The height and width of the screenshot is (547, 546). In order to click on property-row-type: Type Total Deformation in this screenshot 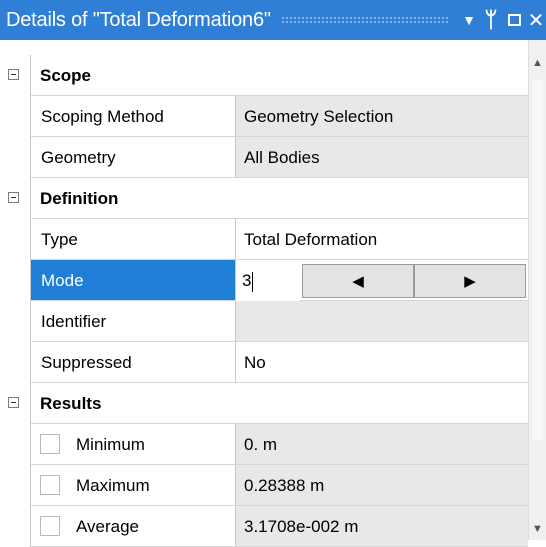, I will do `click(264, 239)`.